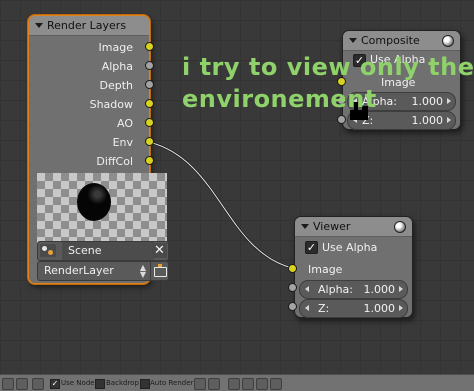  I want to click on socket-diffcol-output, so click(149, 160).